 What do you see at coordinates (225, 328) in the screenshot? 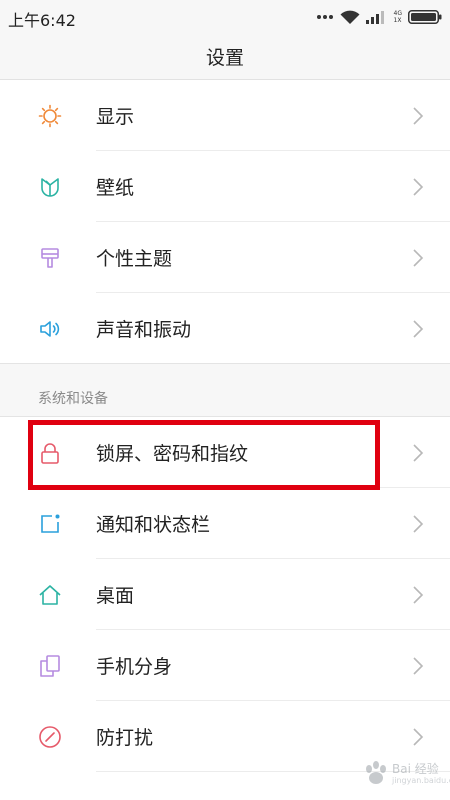
I see `settings-item-sound: 声音和振动` at bounding box center [225, 328].